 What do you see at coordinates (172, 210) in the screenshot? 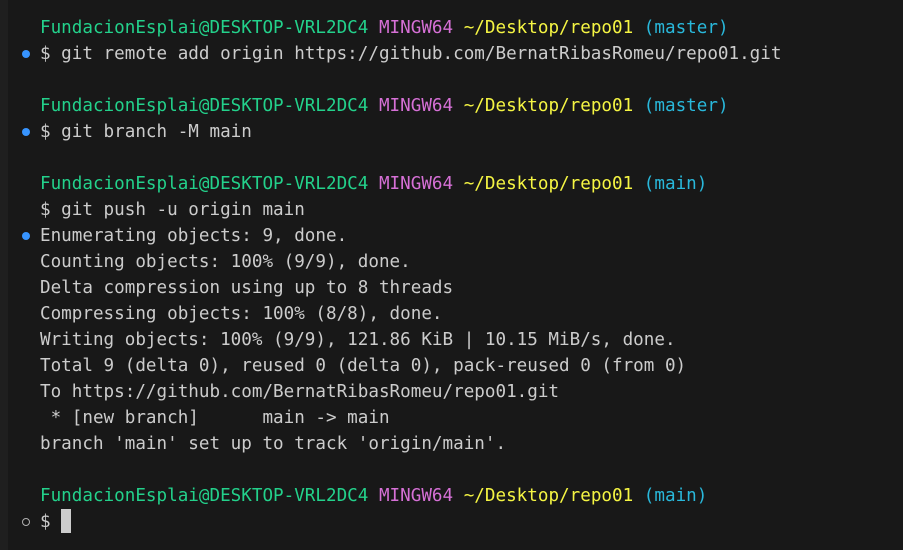
I see `command-line: $ git push -u origin main` at bounding box center [172, 210].